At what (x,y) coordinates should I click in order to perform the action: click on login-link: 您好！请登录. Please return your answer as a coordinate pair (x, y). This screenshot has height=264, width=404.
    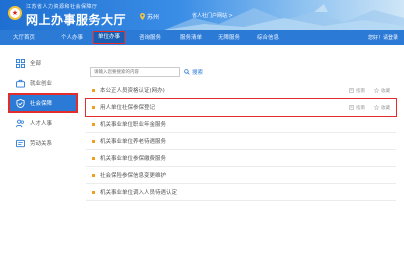
    Looking at the image, I should click on (383, 38).